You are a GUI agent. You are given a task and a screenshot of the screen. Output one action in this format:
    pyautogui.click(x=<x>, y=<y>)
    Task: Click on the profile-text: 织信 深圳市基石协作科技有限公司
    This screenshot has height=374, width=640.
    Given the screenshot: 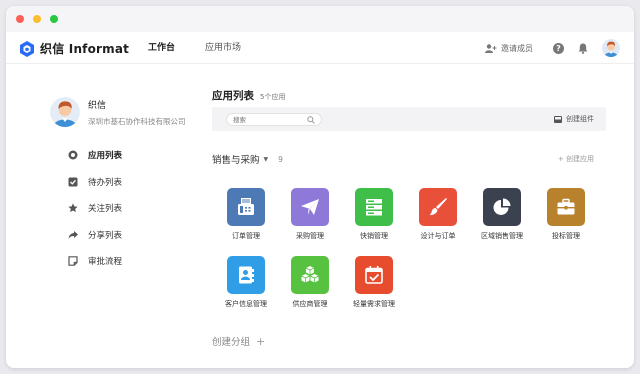 What is the action you would take?
    pyautogui.click(x=137, y=112)
    